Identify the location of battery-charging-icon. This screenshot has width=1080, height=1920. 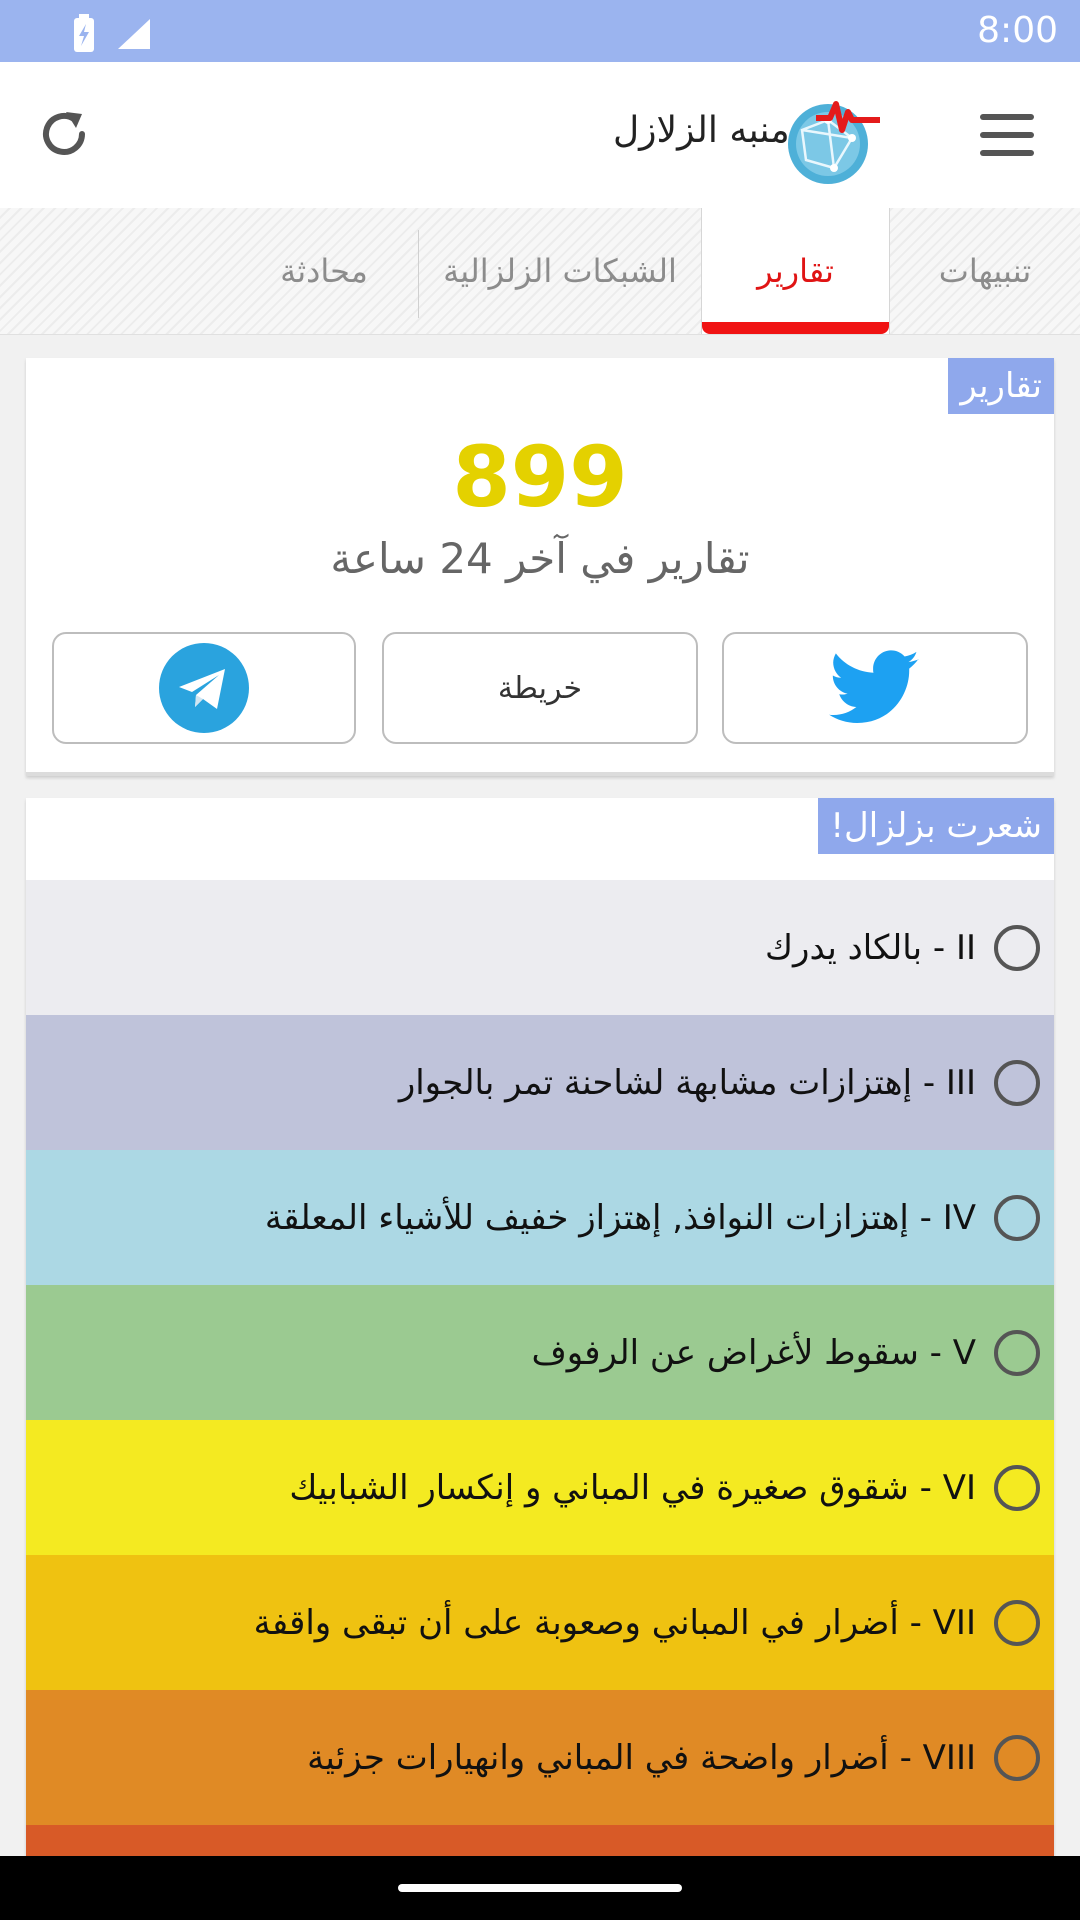
(84, 33).